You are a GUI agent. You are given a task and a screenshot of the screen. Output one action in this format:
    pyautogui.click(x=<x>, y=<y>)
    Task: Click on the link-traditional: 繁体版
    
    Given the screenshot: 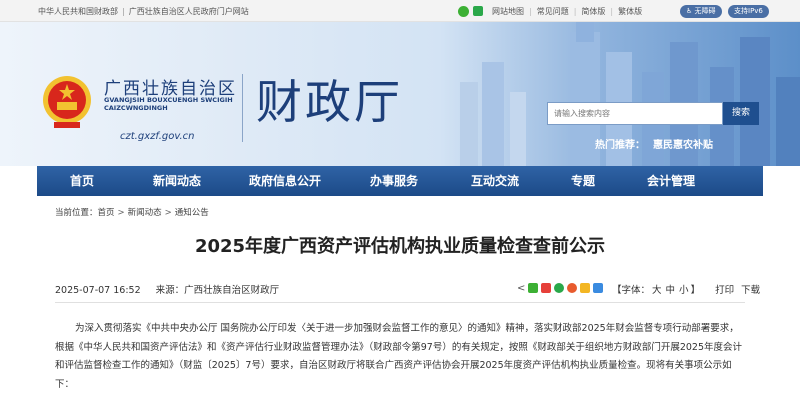 What is the action you would take?
    pyautogui.click(x=630, y=11)
    